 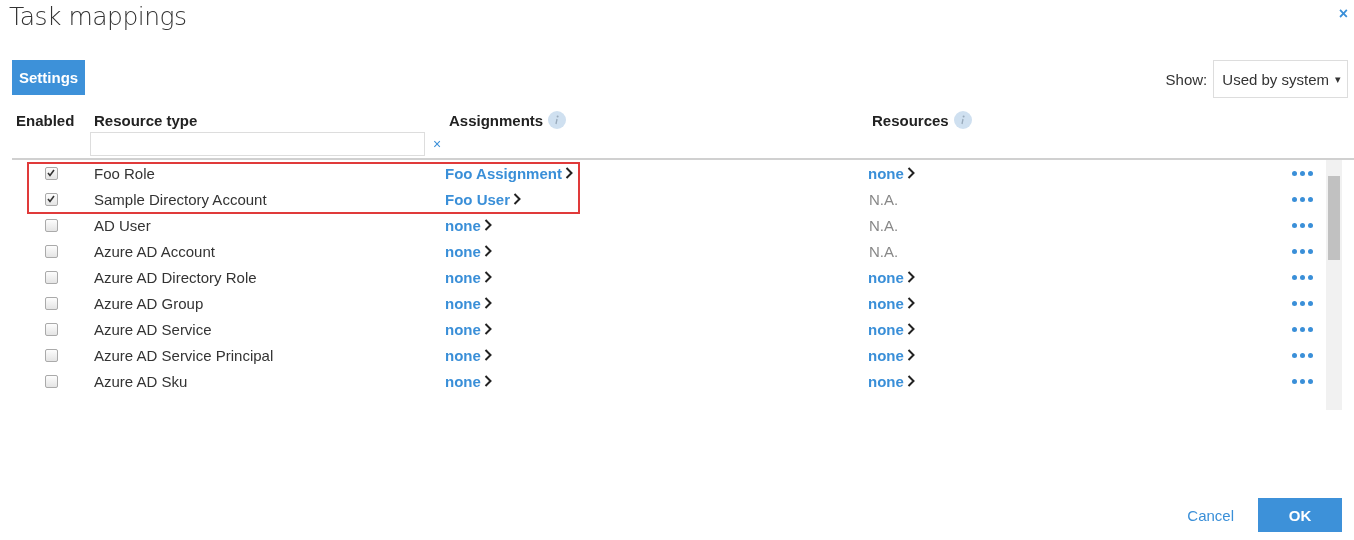 I want to click on resource-type: Azure AD Service, so click(x=153, y=329).